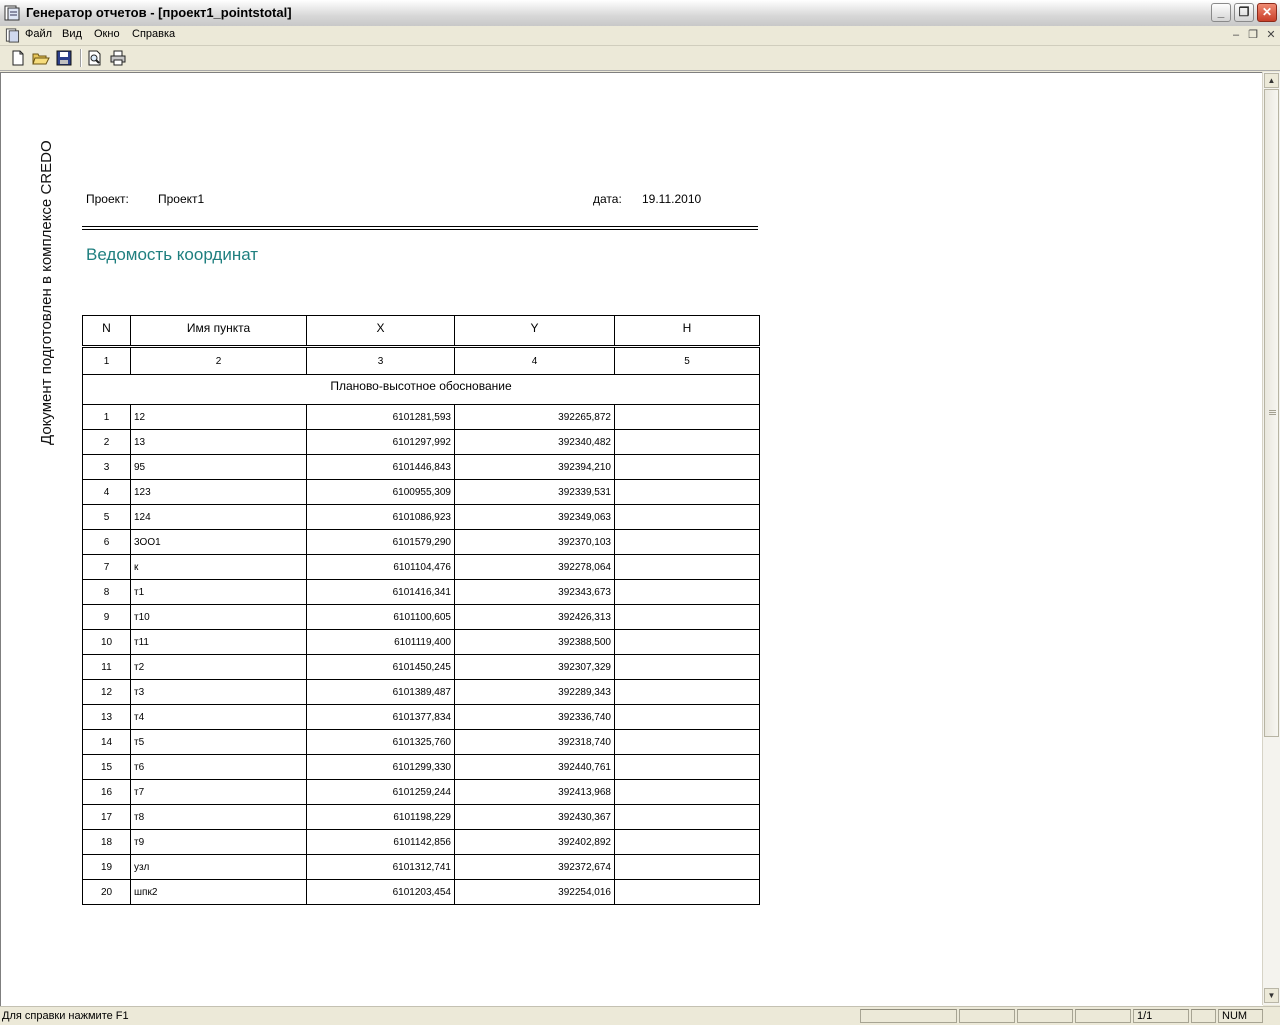  I want to click on child-close-button: ✕, so click(1271, 35).